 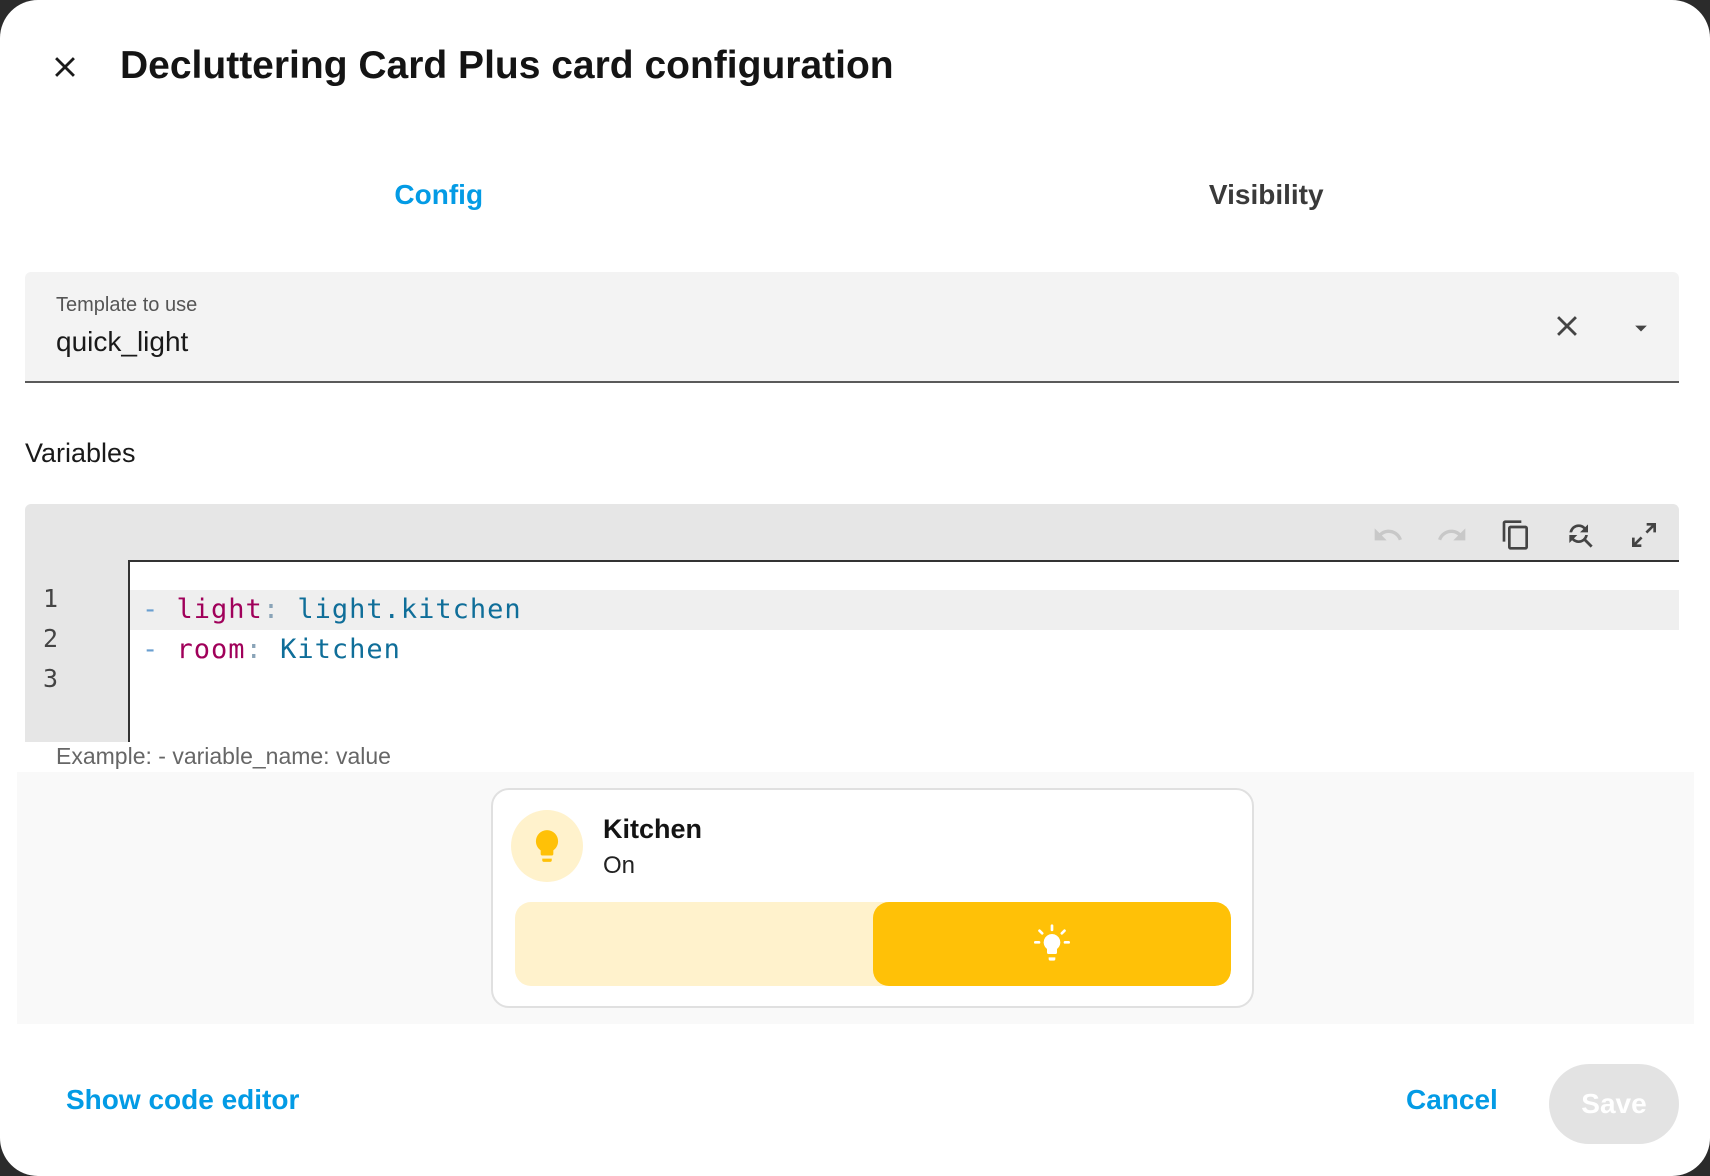 I want to click on copy-icon, so click(x=1515, y=535).